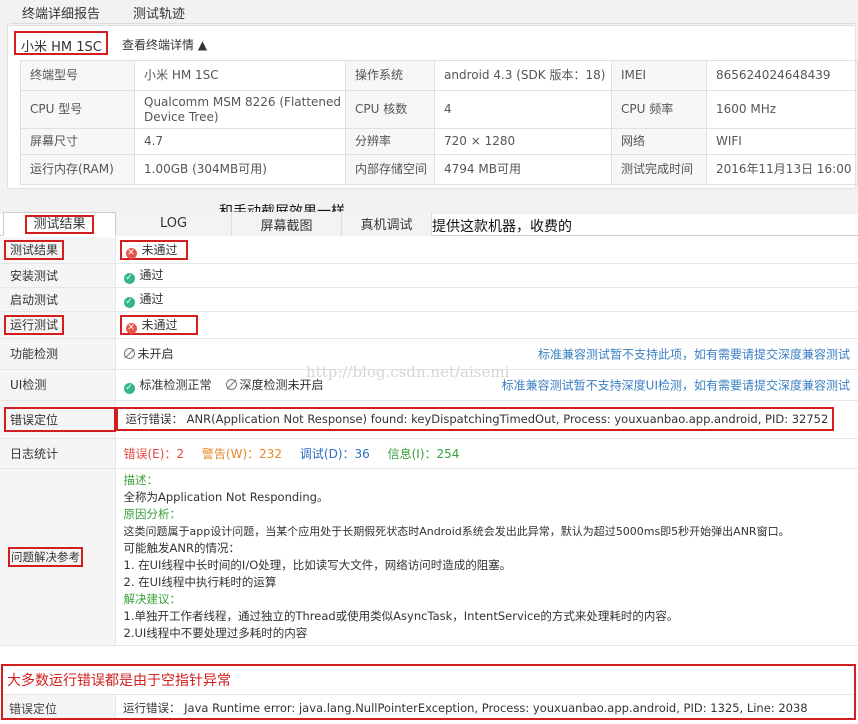 Image resolution: width=858 pixels, height=724 pixels. I want to click on cause-title: 原因分析：, so click(152, 513).